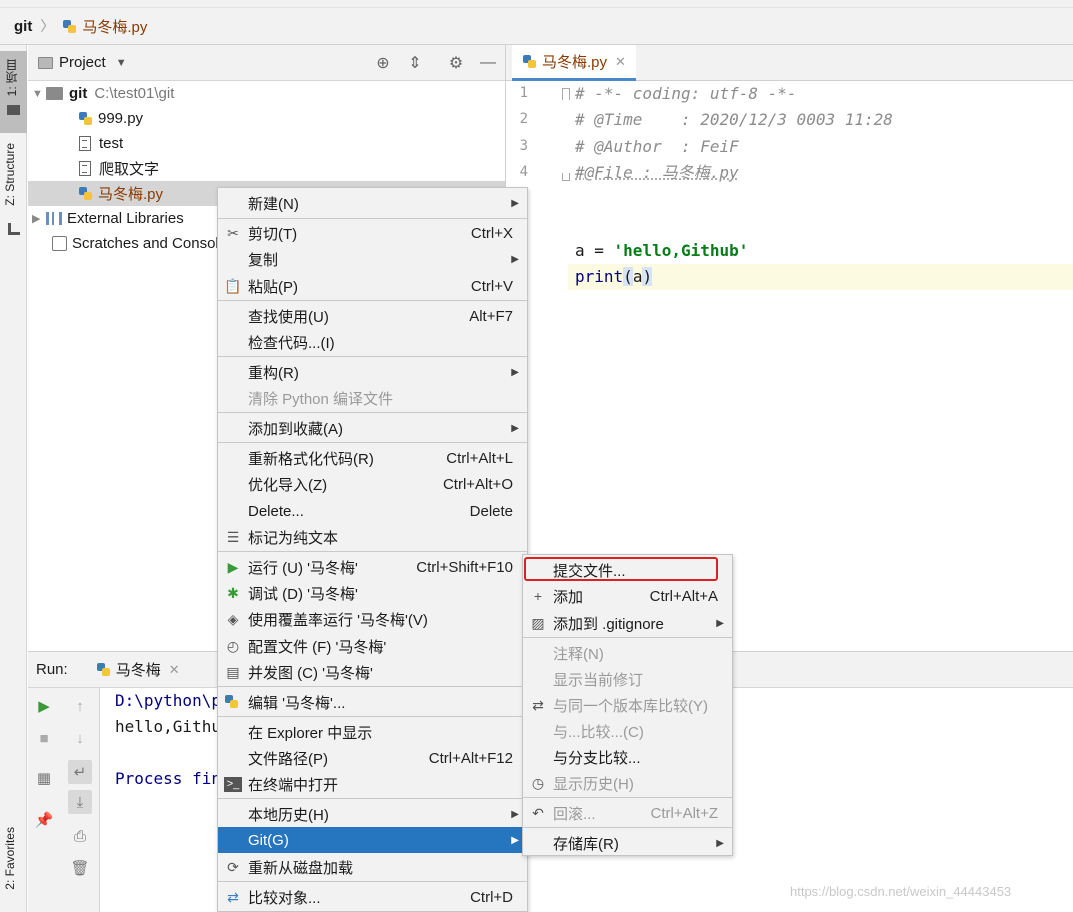 The width and height of the screenshot is (1073, 912). Describe the element at coordinates (293, 785) in the screenshot. I see `menu-label: 在终端中打开` at that location.